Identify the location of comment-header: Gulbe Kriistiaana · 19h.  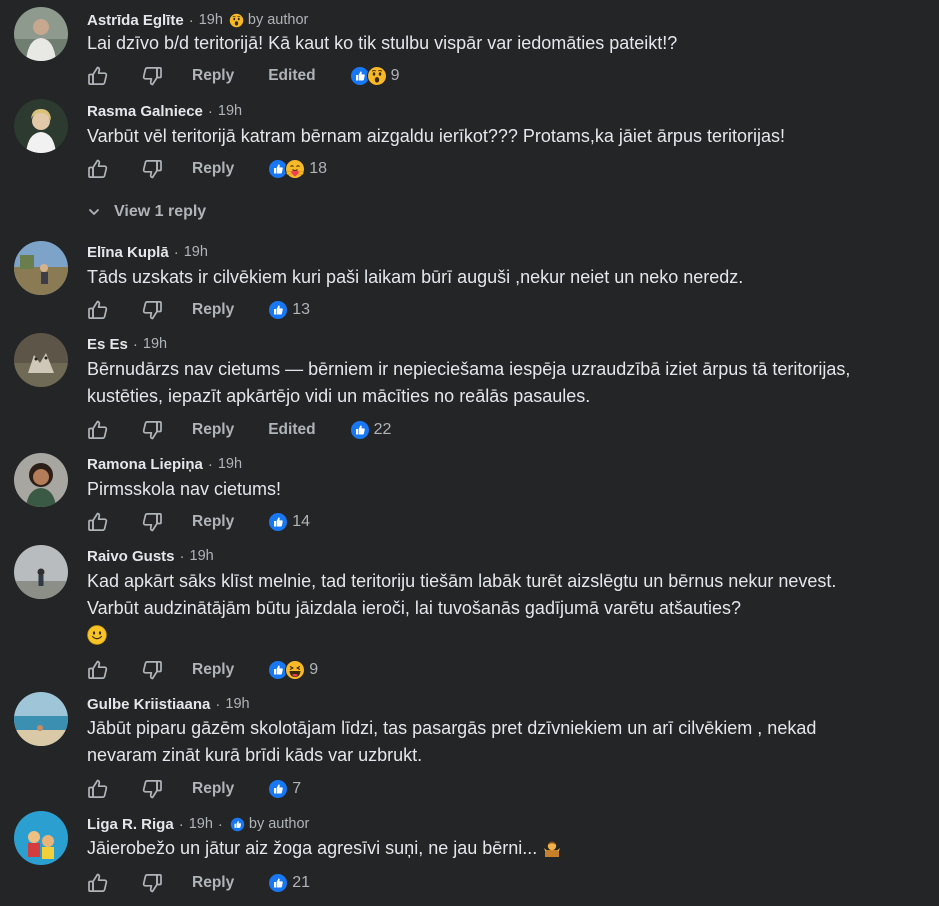
(168, 704).